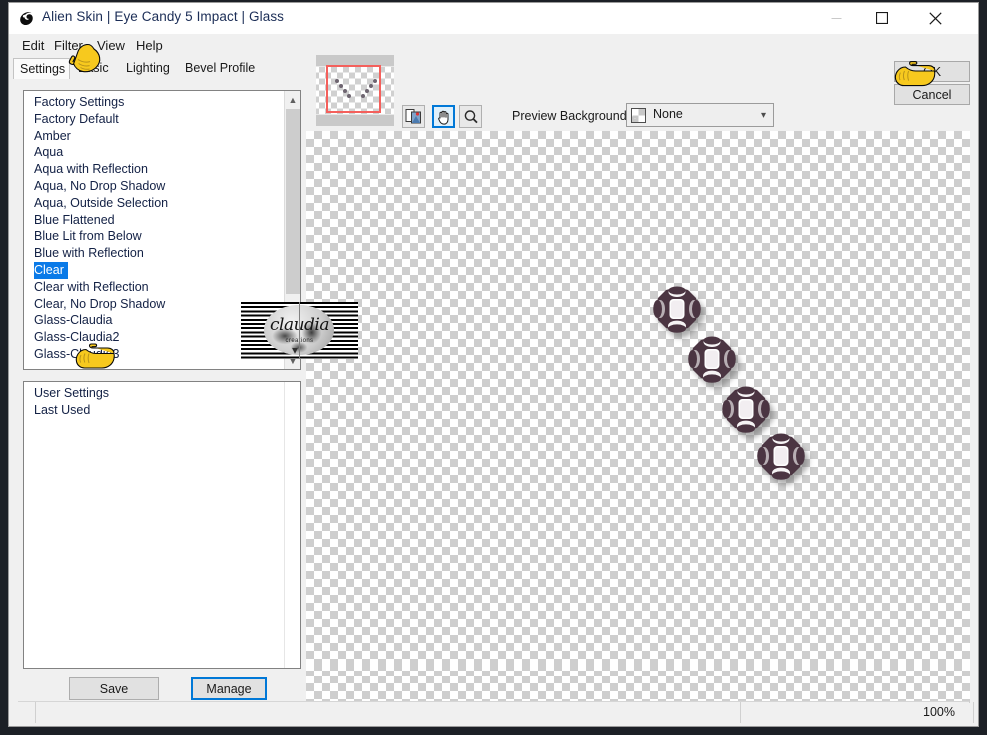  What do you see at coordinates (153, 119) in the screenshot?
I see `list-item: Factory Default` at bounding box center [153, 119].